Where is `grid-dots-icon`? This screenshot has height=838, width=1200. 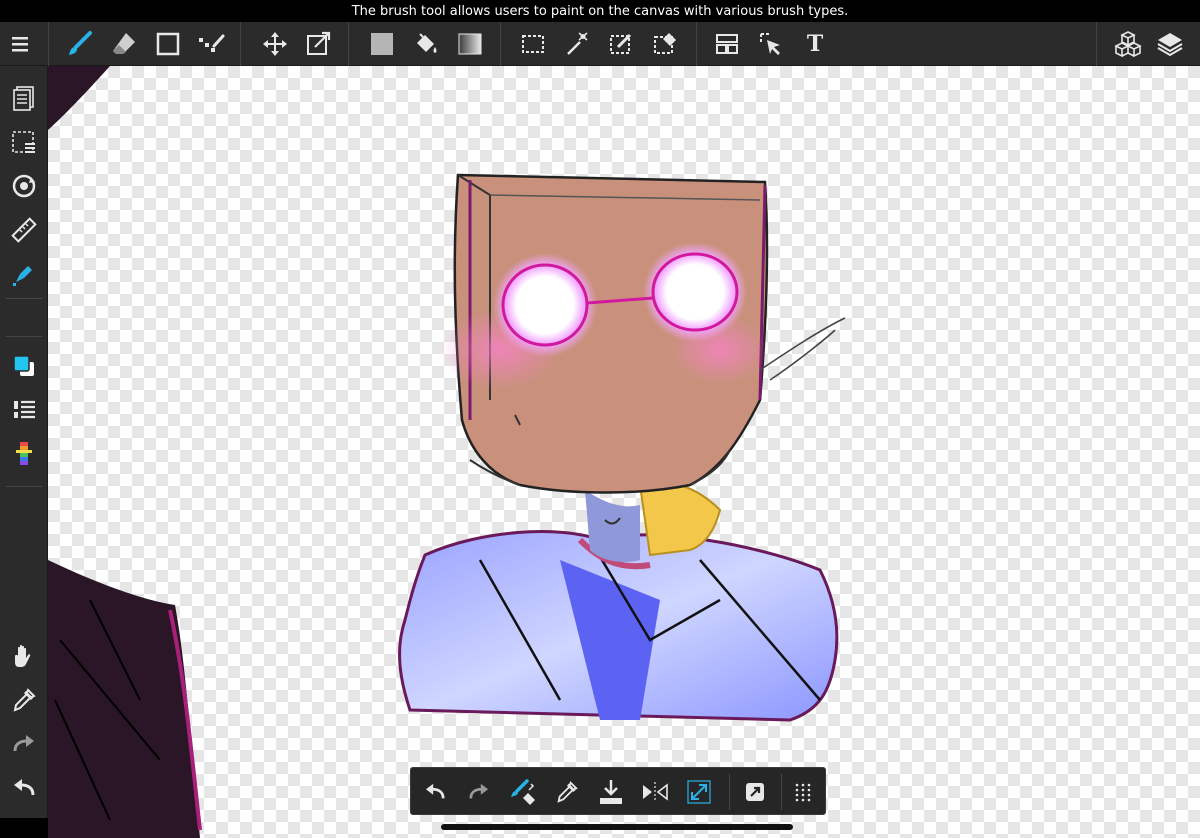 grid-dots-icon is located at coordinates (803, 792).